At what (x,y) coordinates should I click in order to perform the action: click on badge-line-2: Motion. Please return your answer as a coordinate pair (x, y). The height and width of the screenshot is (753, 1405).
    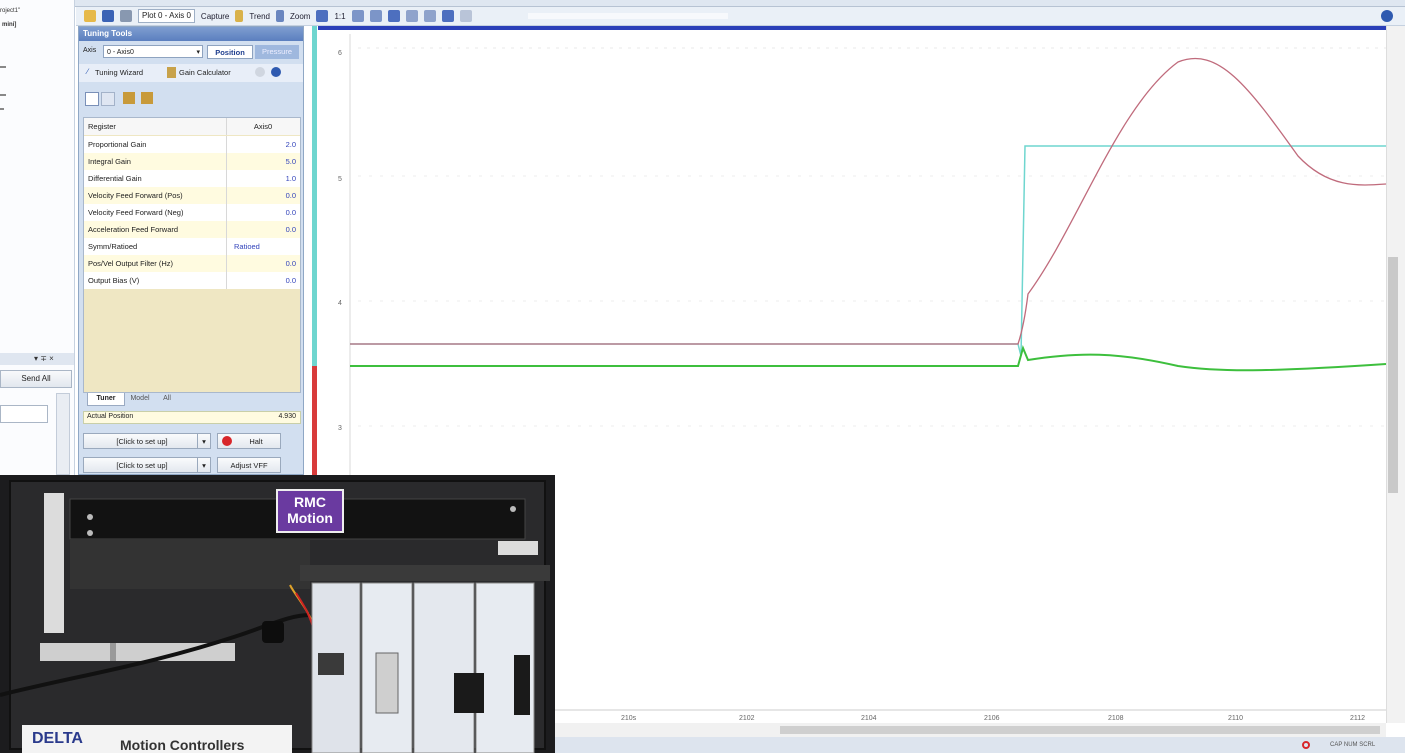
    Looking at the image, I should click on (310, 518).